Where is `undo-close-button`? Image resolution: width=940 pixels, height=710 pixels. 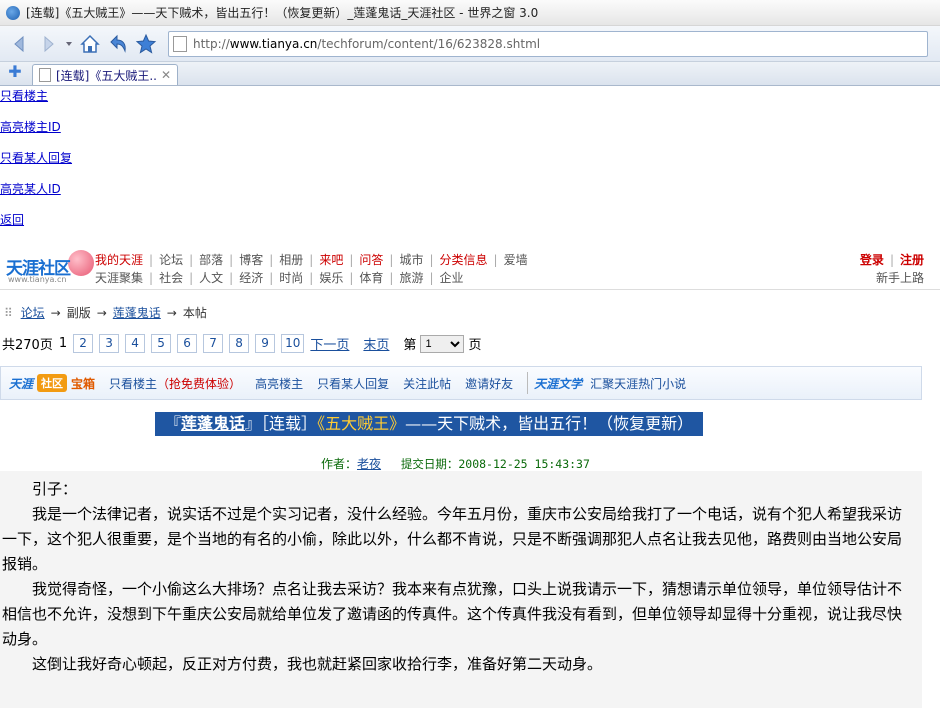
undo-close-button is located at coordinates (118, 44).